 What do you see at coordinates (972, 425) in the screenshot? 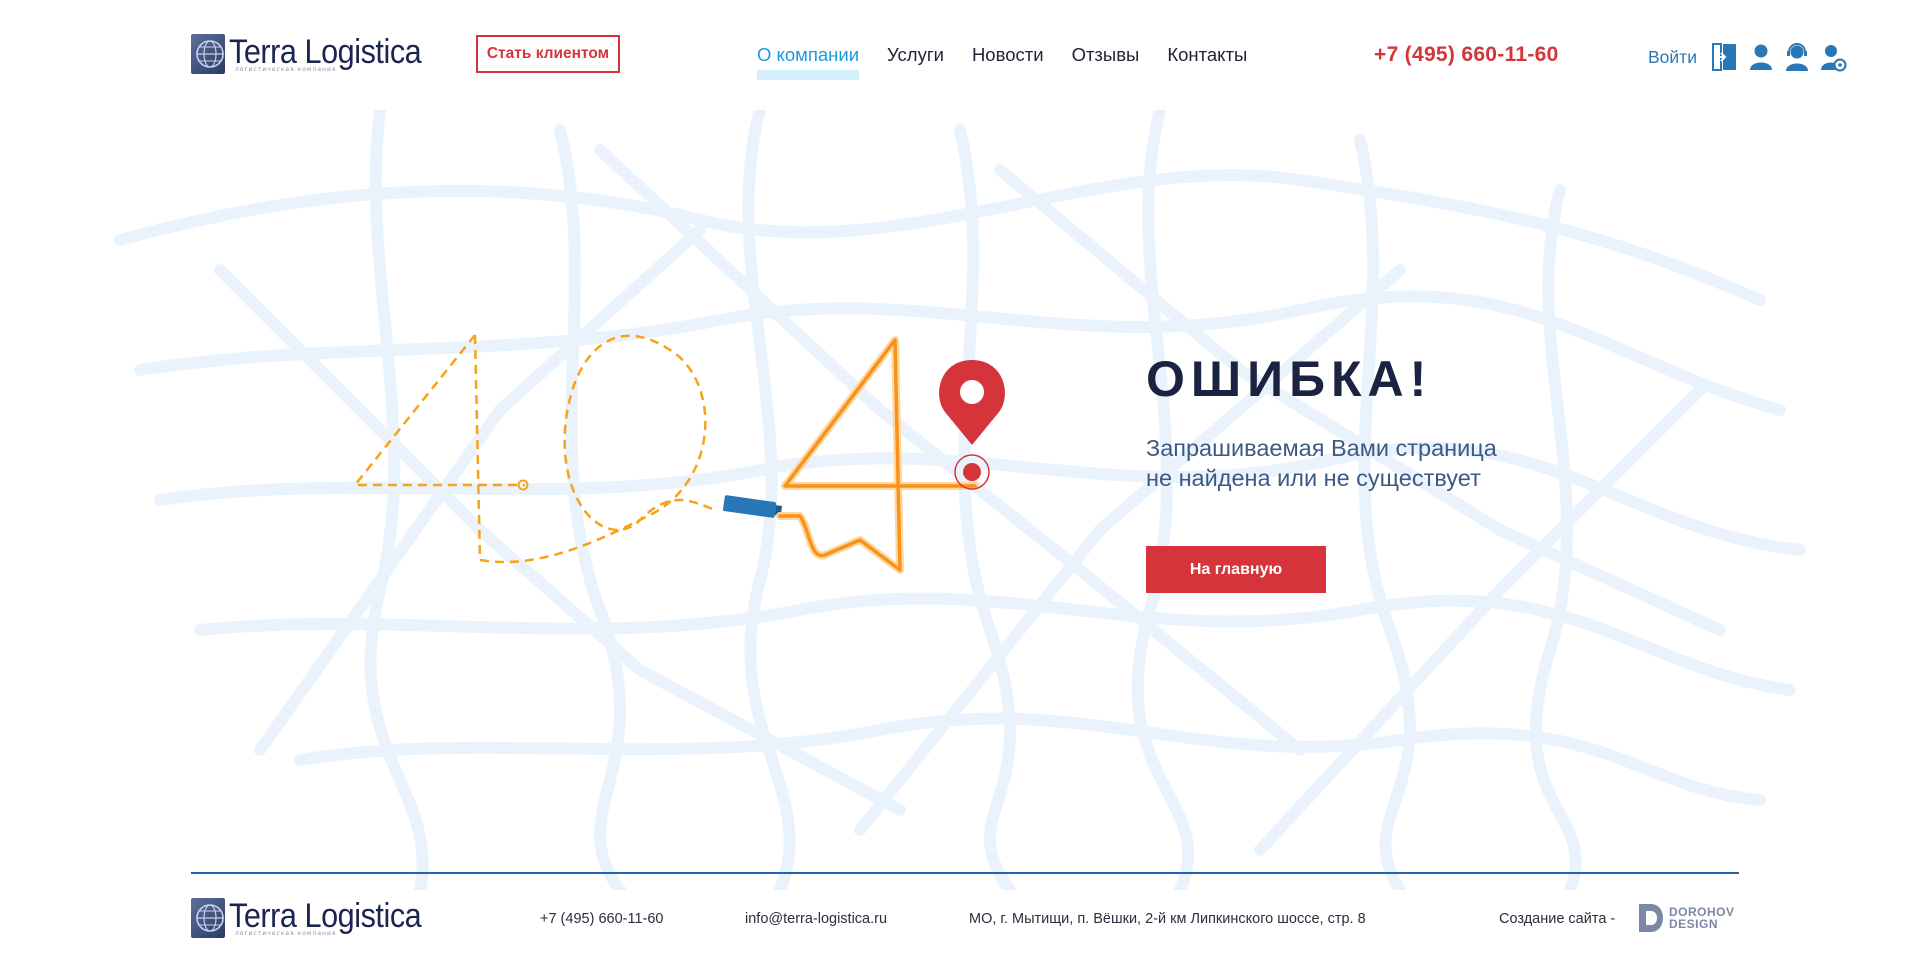
I see `location-pin-icon` at bounding box center [972, 425].